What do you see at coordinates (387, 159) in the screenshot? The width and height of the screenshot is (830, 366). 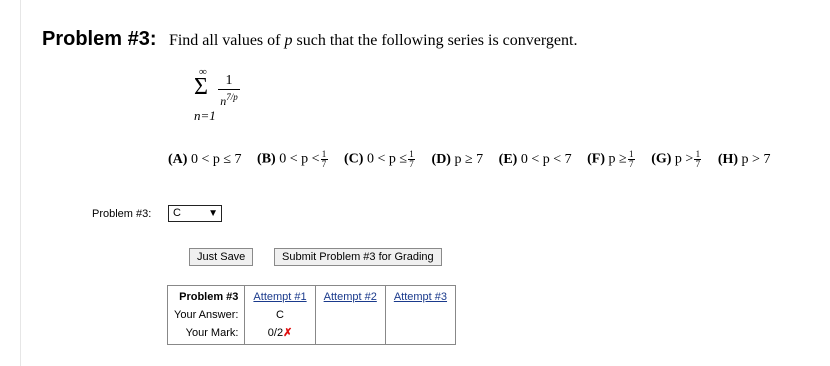 I see `choice-text: 0 < p ≤` at bounding box center [387, 159].